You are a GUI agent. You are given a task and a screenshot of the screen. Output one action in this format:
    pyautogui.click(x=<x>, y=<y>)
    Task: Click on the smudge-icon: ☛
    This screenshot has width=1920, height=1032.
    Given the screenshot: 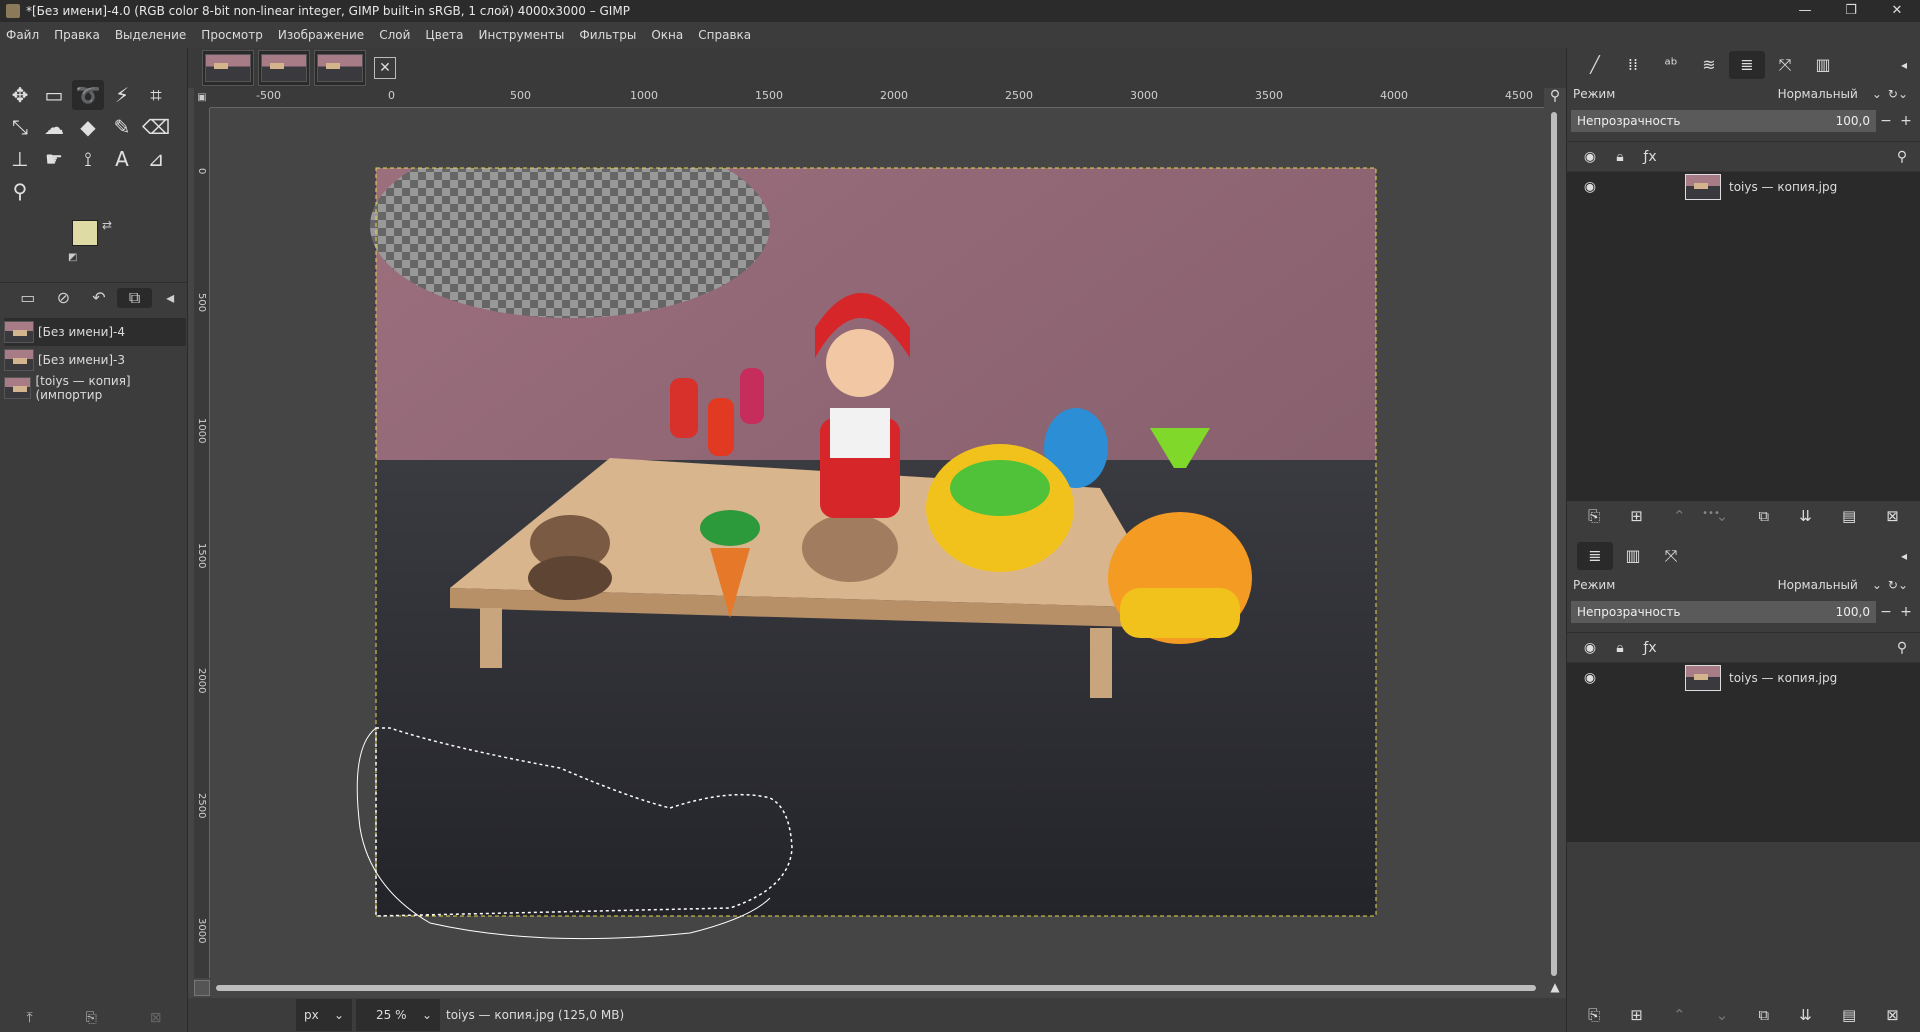 What is the action you would take?
    pyautogui.click(x=54, y=159)
    